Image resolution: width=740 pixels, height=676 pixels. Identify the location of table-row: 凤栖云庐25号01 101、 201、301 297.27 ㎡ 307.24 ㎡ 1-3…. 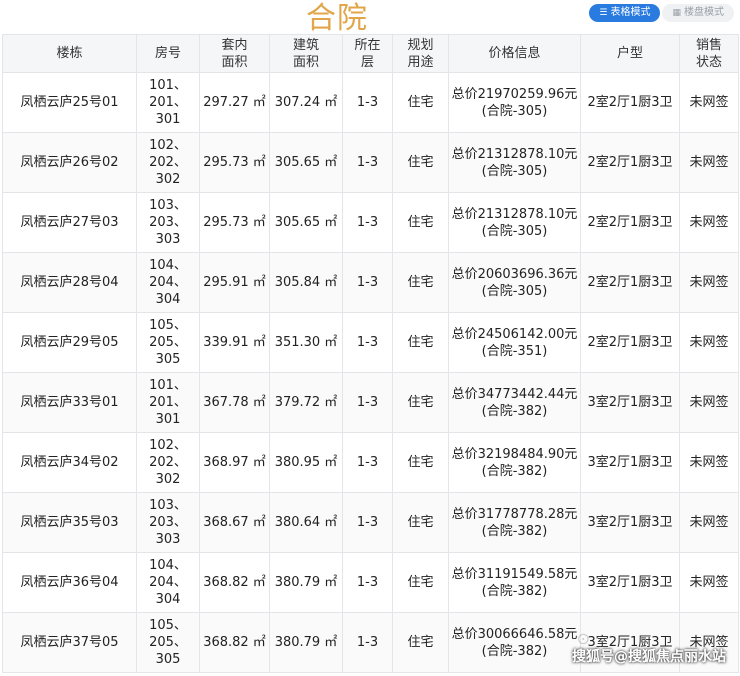
(370, 102).